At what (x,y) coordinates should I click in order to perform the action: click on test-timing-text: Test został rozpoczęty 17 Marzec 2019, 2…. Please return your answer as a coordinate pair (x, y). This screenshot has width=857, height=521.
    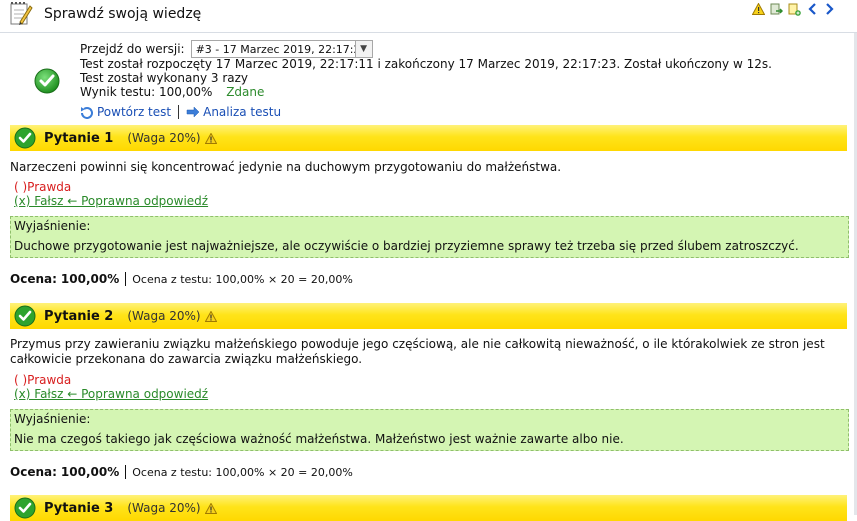
    Looking at the image, I should click on (426, 64).